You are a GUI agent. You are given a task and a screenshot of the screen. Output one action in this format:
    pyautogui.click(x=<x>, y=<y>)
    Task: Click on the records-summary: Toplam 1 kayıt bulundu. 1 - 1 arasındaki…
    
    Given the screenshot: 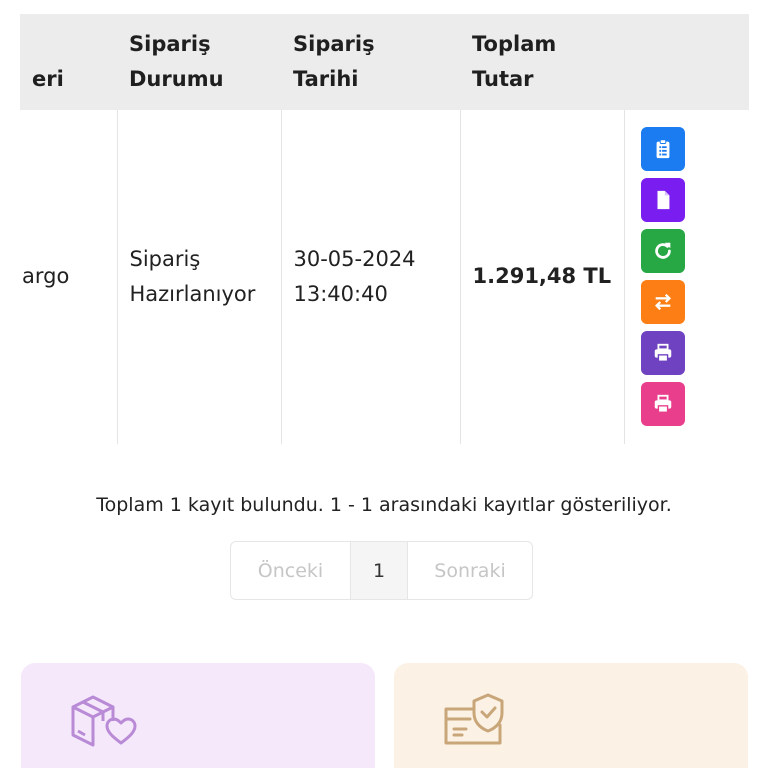 What is the action you would take?
    pyautogui.click(x=384, y=505)
    